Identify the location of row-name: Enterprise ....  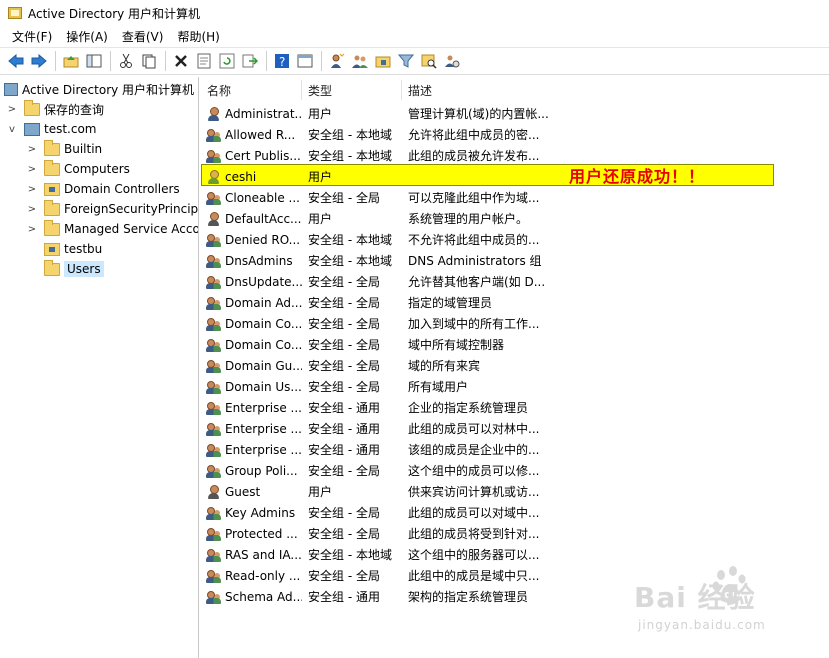
(263, 428).